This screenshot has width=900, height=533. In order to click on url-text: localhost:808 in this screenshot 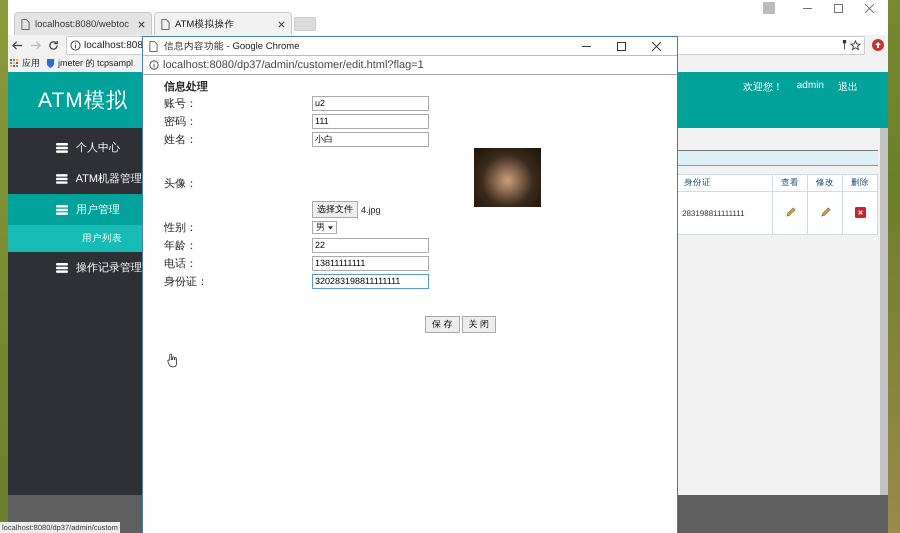, I will do `click(113, 45)`.